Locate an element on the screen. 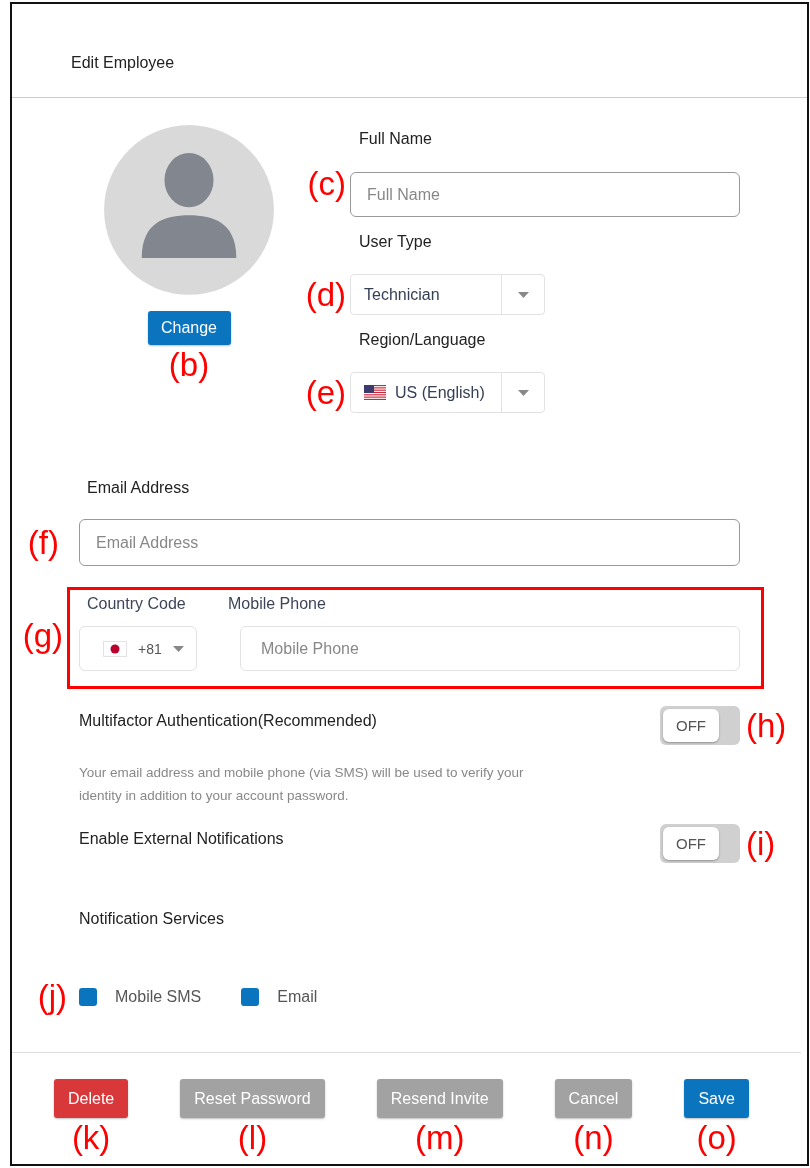  window-title: Edit Employee is located at coordinates (123, 62).